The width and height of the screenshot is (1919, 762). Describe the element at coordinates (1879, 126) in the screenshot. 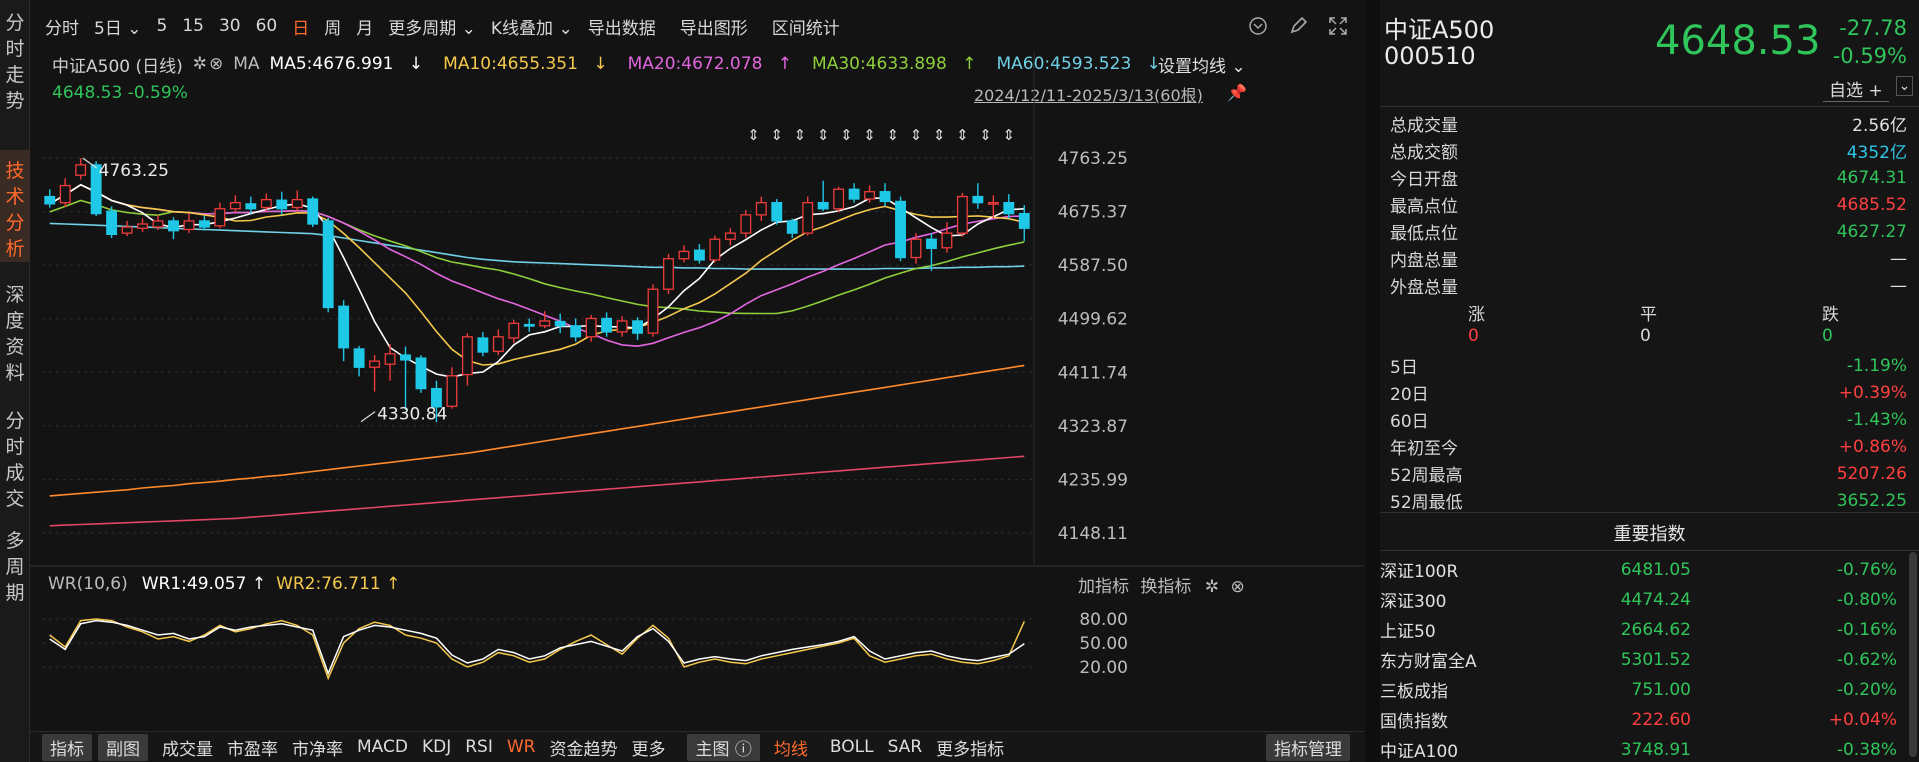

I see `stat-value: 2.56亿` at that location.